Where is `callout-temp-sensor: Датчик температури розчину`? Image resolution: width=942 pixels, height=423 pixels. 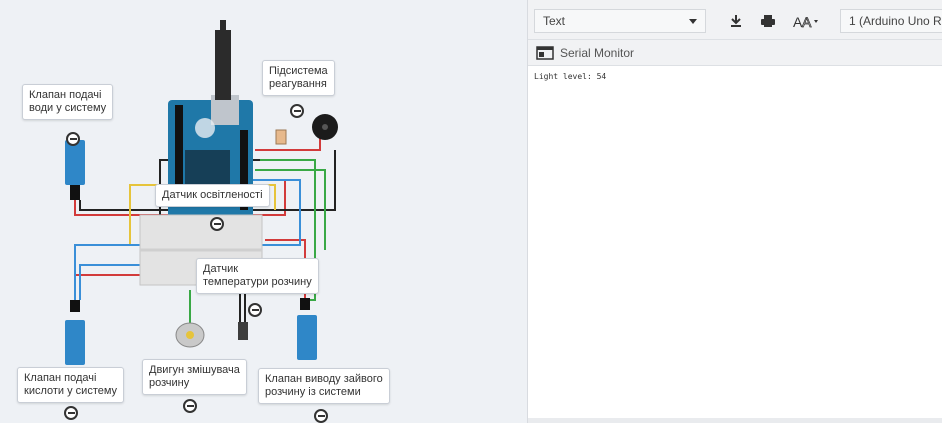
callout-temp-sensor: Датчик температури розчину is located at coordinates (257, 276).